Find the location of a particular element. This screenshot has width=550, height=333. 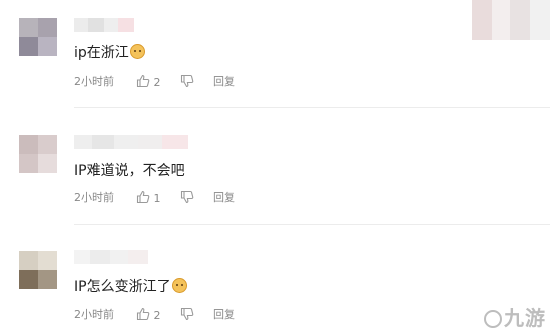

comment-text: IP怎么变浙江了 is located at coordinates (130, 287).